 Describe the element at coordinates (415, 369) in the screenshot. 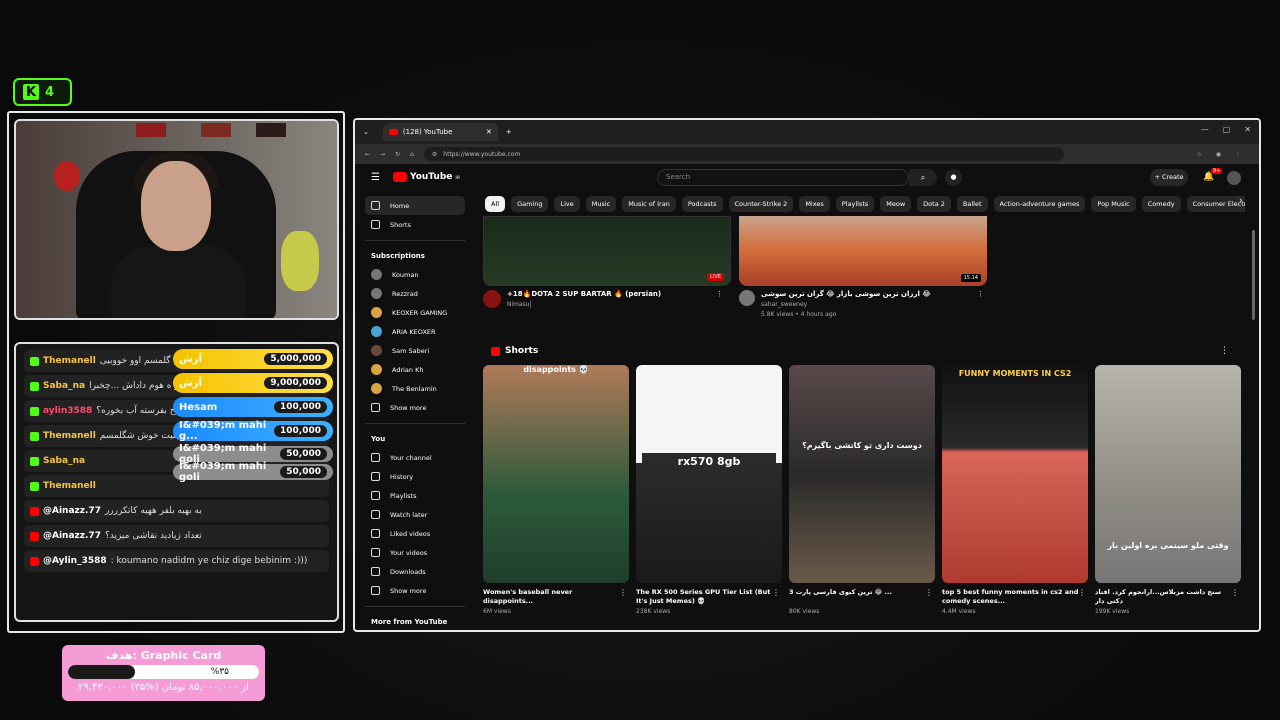

I see `sidebar-item-adrian-kh: Adrian Kh` at that location.